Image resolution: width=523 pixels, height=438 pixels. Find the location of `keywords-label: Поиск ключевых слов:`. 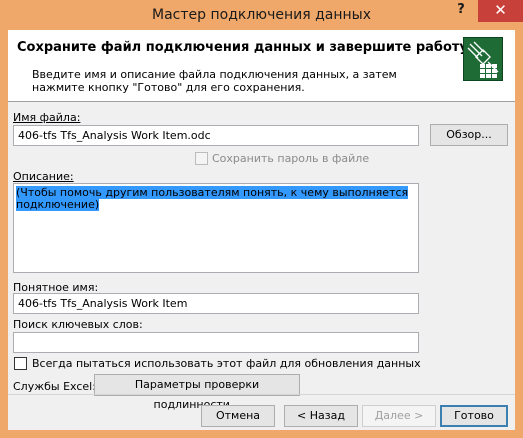

keywords-label: Поиск ключевых слов: is located at coordinates (78, 324).